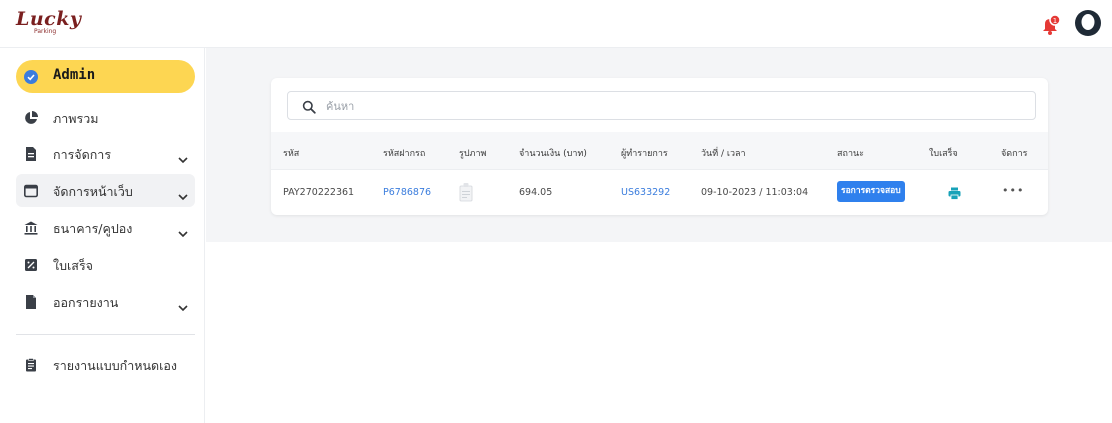 The image size is (1112, 423). Describe the element at coordinates (553, 154) in the screenshot. I see `column-header-amount: จำนวนเงิน (บาท)` at that location.